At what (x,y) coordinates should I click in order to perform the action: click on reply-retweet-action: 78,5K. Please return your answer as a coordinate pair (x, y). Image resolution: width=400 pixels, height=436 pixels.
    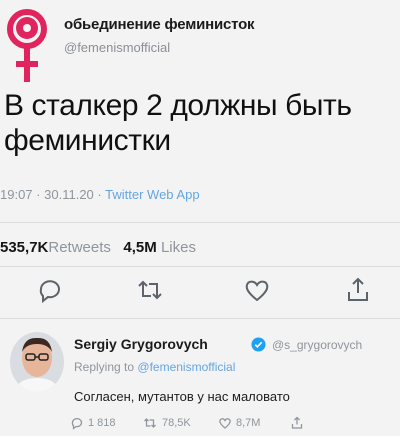
    Looking at the image, I should click on (166, 423).